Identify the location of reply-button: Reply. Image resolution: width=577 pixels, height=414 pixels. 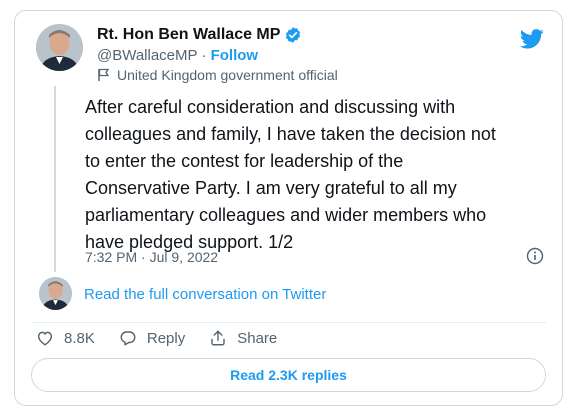
(152, 338).